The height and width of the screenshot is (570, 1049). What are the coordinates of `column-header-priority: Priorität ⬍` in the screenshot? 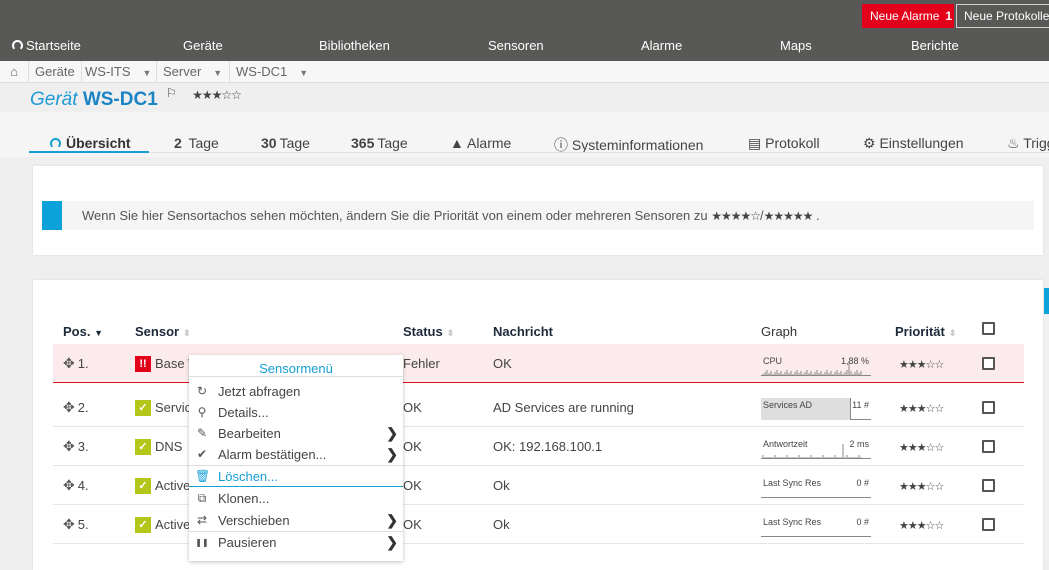 It's located at (925, 331).